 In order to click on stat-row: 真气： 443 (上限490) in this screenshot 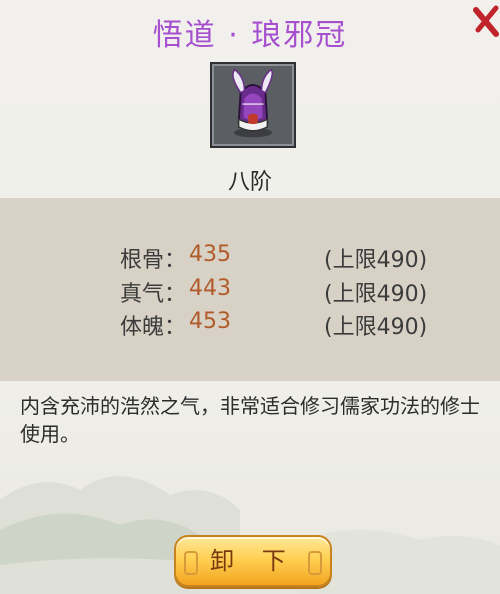, I will do `click(250, 291)`.